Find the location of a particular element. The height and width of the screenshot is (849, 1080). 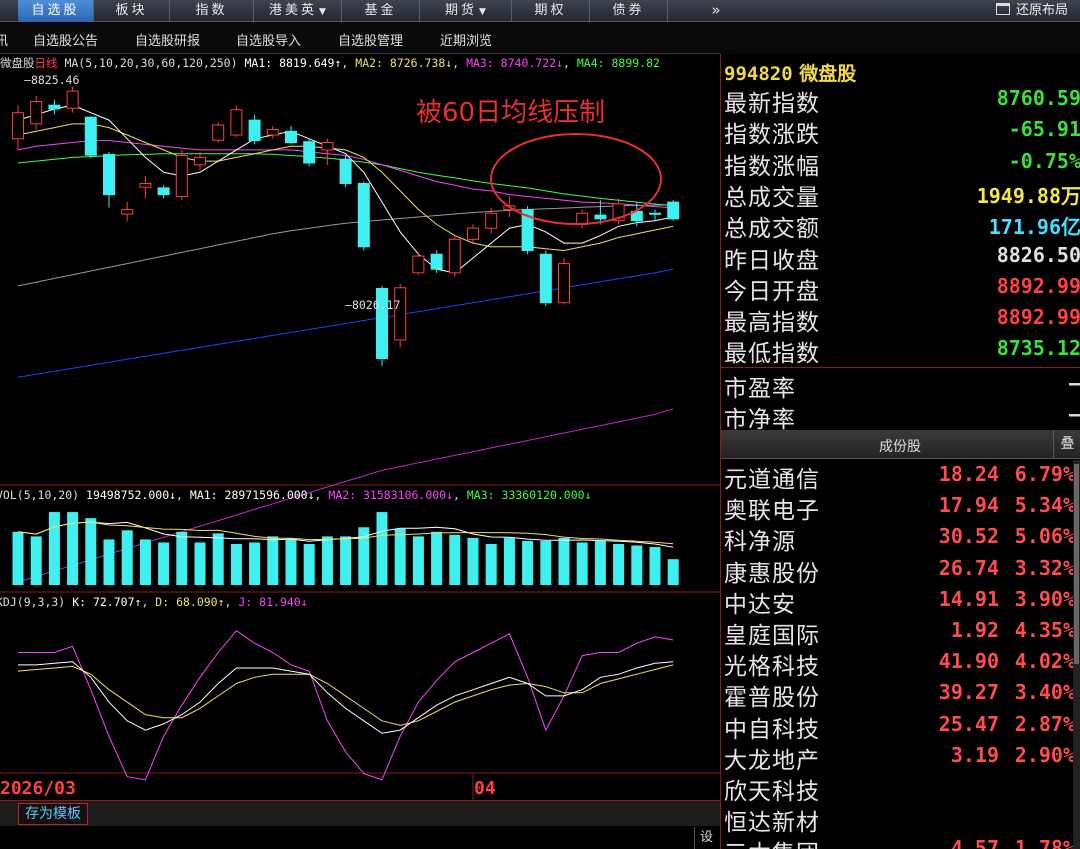

quote-row: 最低指数 8735.12 is located at coordinates (900, 350).